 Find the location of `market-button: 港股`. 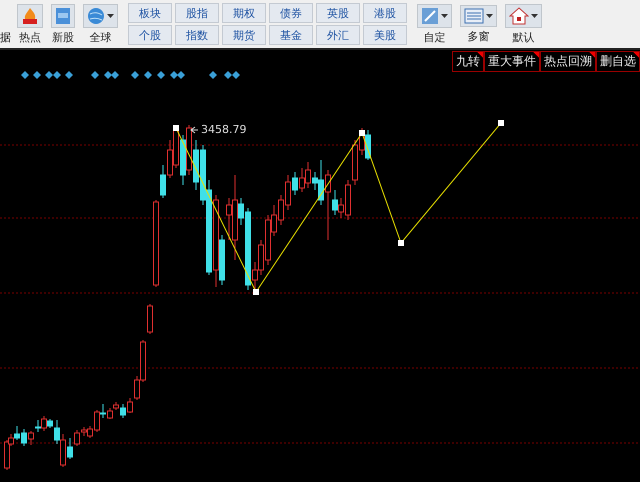

market-button: 港股 is located at coordinates (385, 13).